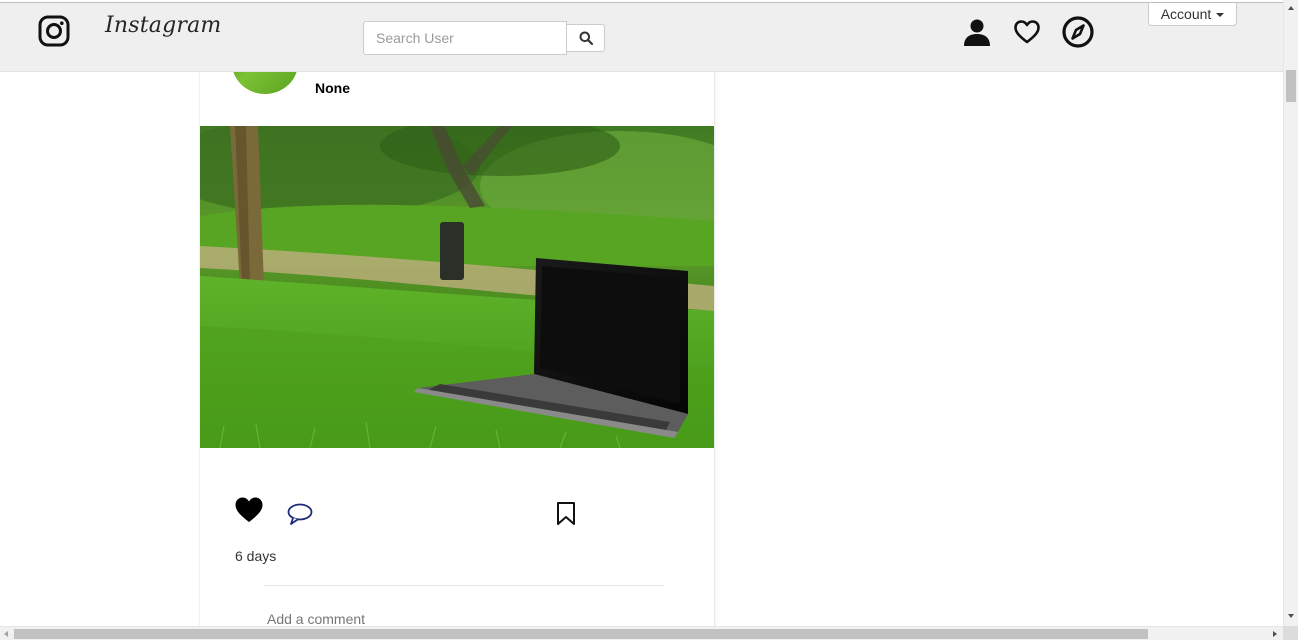 This screenshot has height=640, width=1298. I want to click on comment-icon, so click(300, 514).